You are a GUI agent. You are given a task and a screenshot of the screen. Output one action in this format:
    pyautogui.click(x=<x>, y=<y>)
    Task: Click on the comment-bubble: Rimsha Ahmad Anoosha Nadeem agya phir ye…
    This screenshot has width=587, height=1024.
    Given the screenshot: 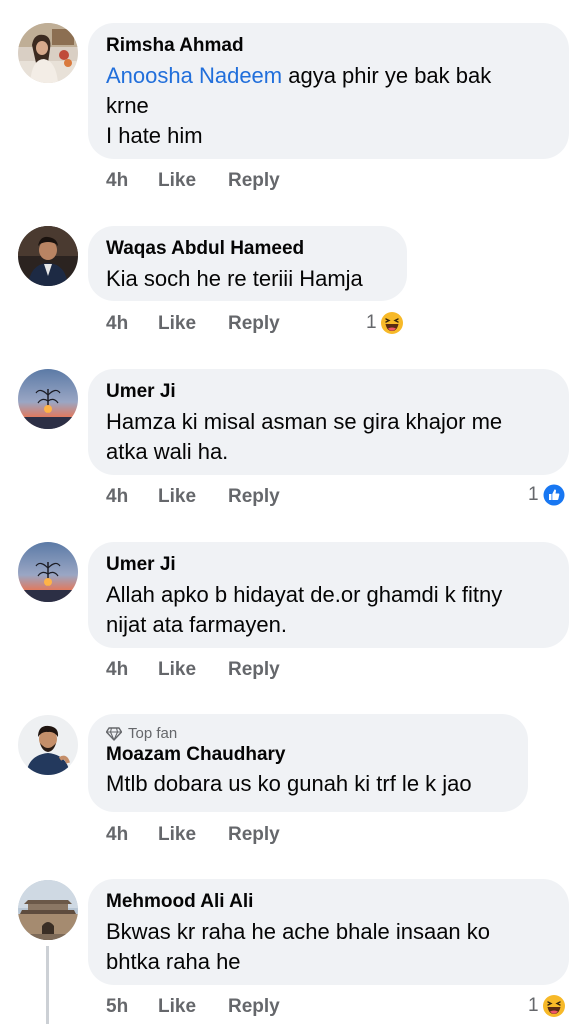 What is the action you would take?
    pyautogui.click(x=328, y=91)
    